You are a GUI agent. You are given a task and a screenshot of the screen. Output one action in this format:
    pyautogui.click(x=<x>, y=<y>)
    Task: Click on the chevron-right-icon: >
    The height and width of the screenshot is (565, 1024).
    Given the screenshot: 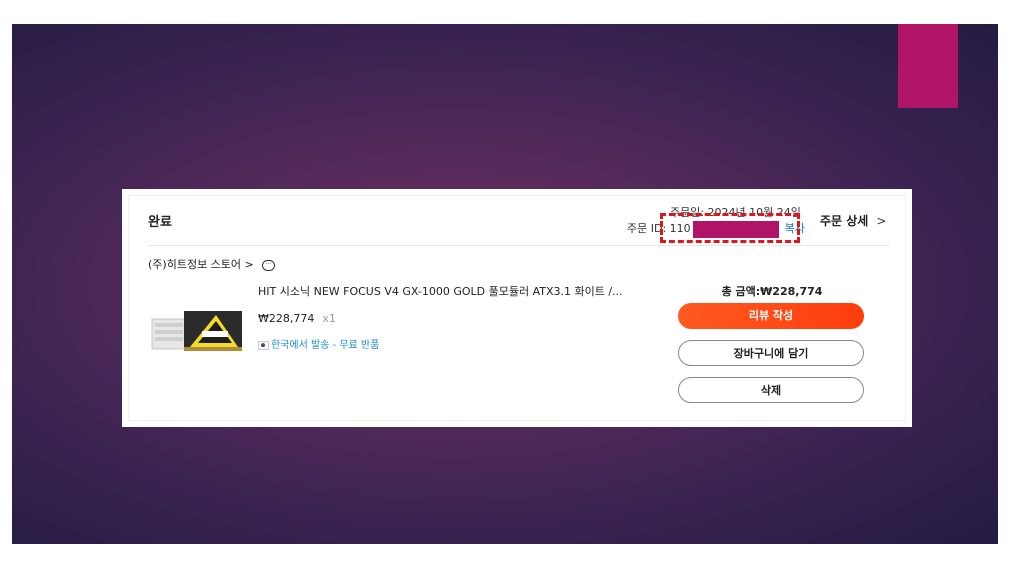 What is the action you would take?
    pyautogui.click(x=881, y=221)
    